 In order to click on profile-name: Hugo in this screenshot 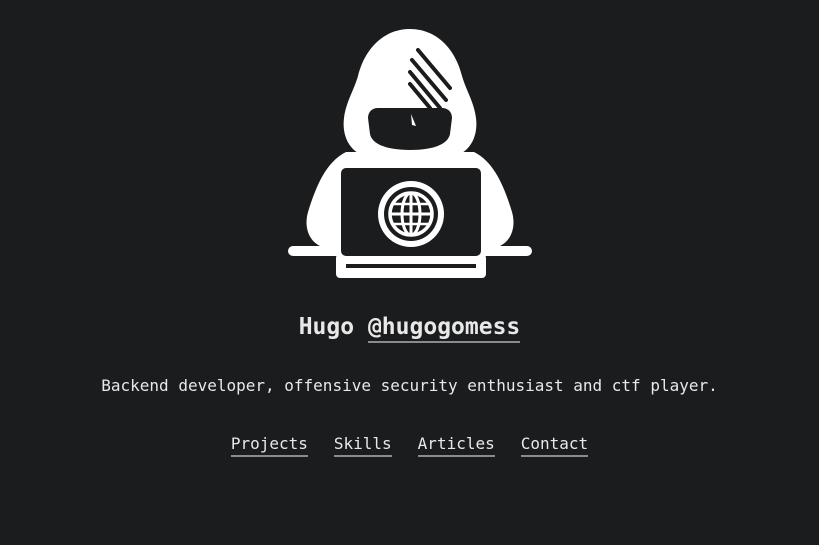, I will do `click(326, 327)`.